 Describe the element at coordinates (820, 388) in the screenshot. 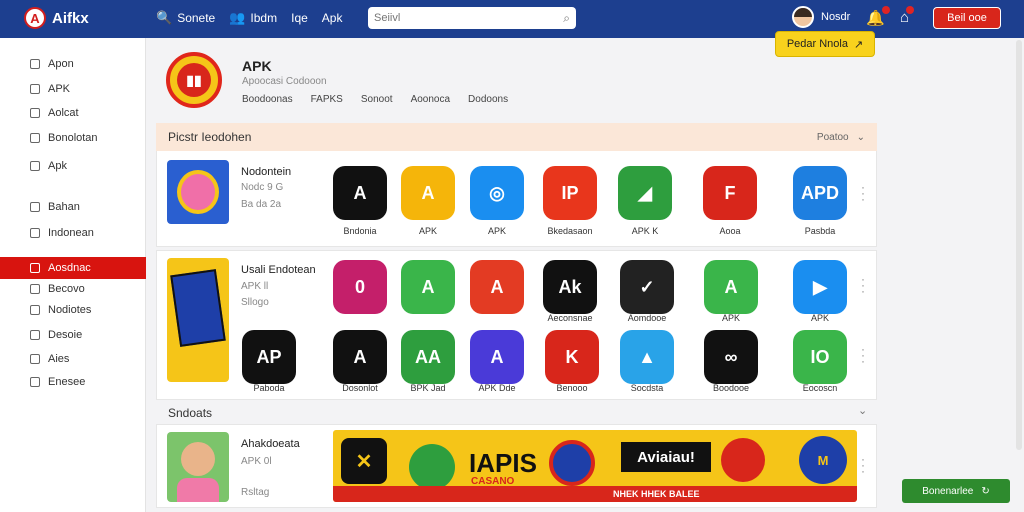

I see `app-label: Eocoscn` at that location.